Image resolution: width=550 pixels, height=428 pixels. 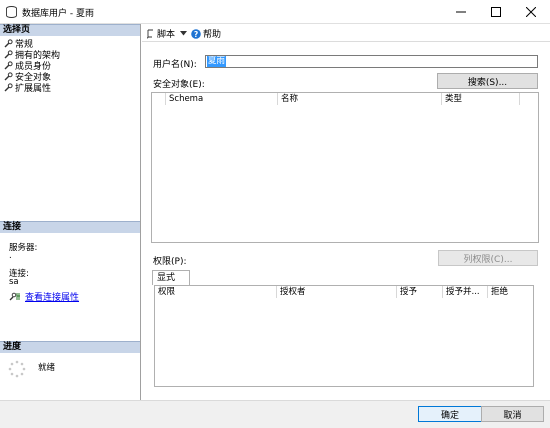 I want to click on dialog-button-bar: 确定 取消, so click(x=275, y=414).